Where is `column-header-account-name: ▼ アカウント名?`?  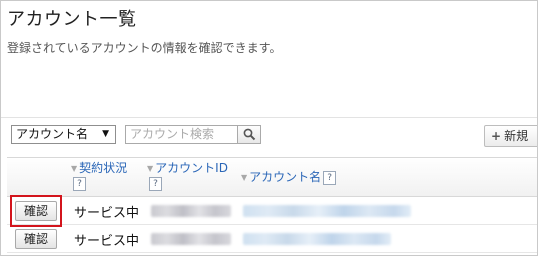 column-header-account-name: ▼ アカウント名? is located at coordinates (289, 177).